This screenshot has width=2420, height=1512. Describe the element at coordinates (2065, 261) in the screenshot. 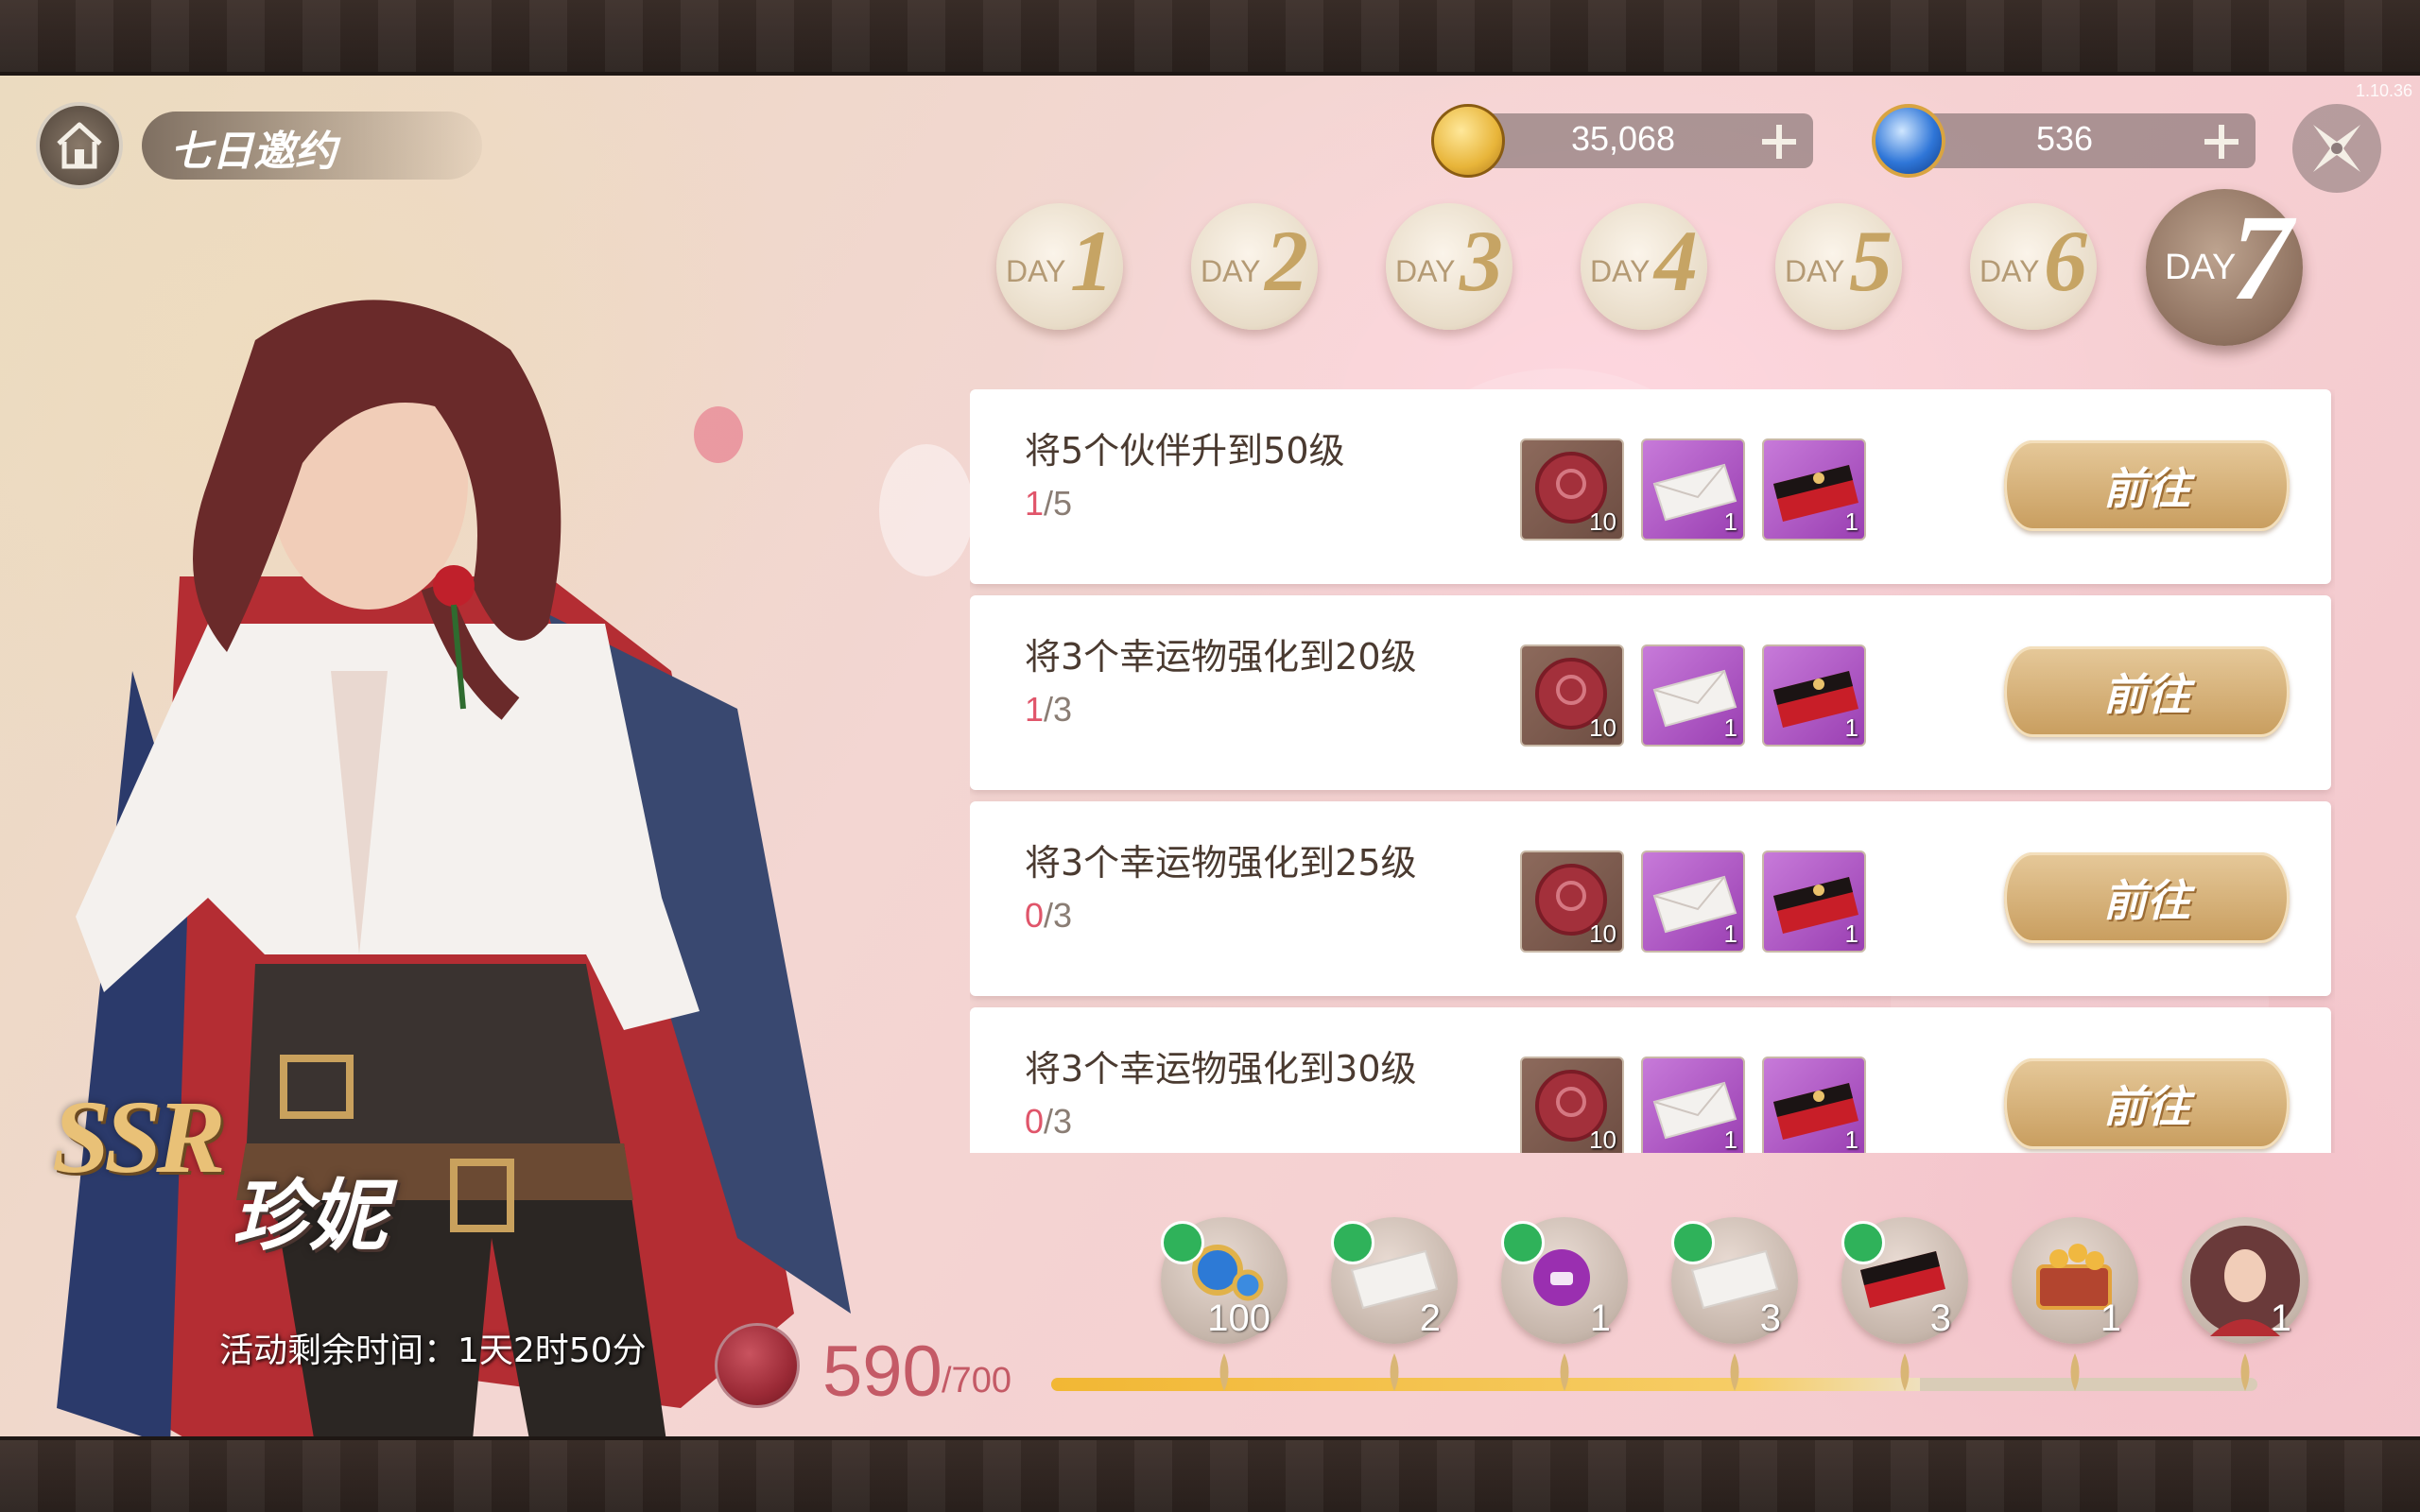

I see `day-number: 6` at that location.